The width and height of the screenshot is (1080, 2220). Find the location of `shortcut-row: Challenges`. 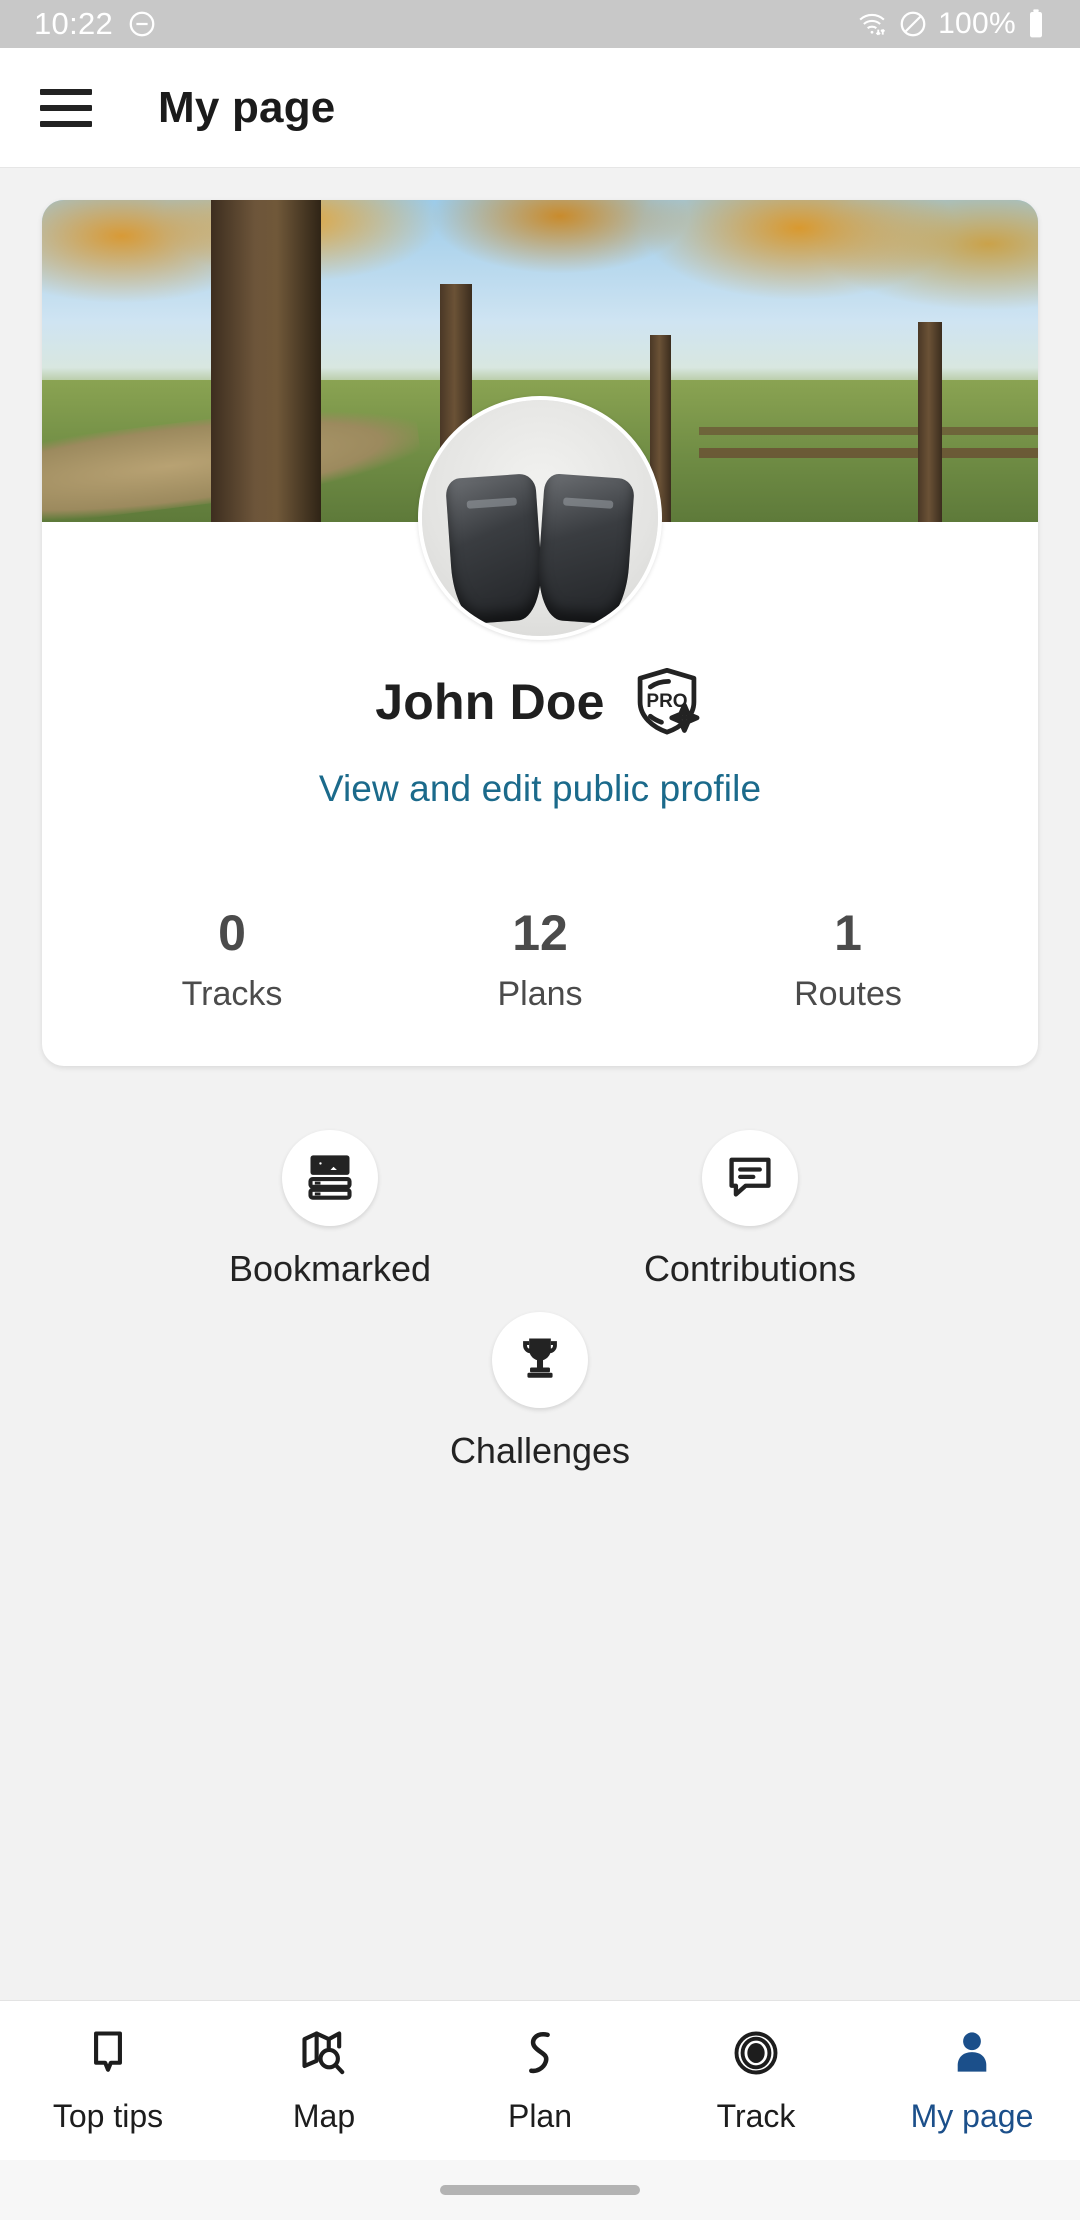

shortcut-row: Challenges is located at coordinates (540, 1392).